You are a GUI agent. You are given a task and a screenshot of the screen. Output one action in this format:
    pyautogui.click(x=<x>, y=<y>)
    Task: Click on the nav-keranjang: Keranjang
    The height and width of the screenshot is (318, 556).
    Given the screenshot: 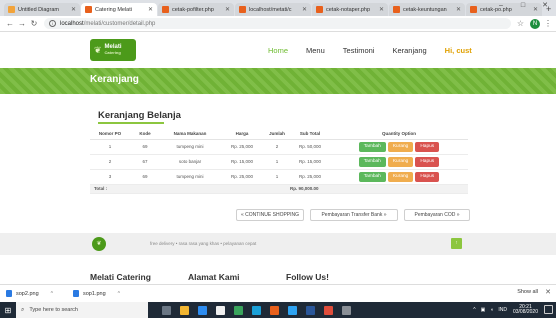 What is the action you would take?
    pyautogui.click(x=409, y=50)
    